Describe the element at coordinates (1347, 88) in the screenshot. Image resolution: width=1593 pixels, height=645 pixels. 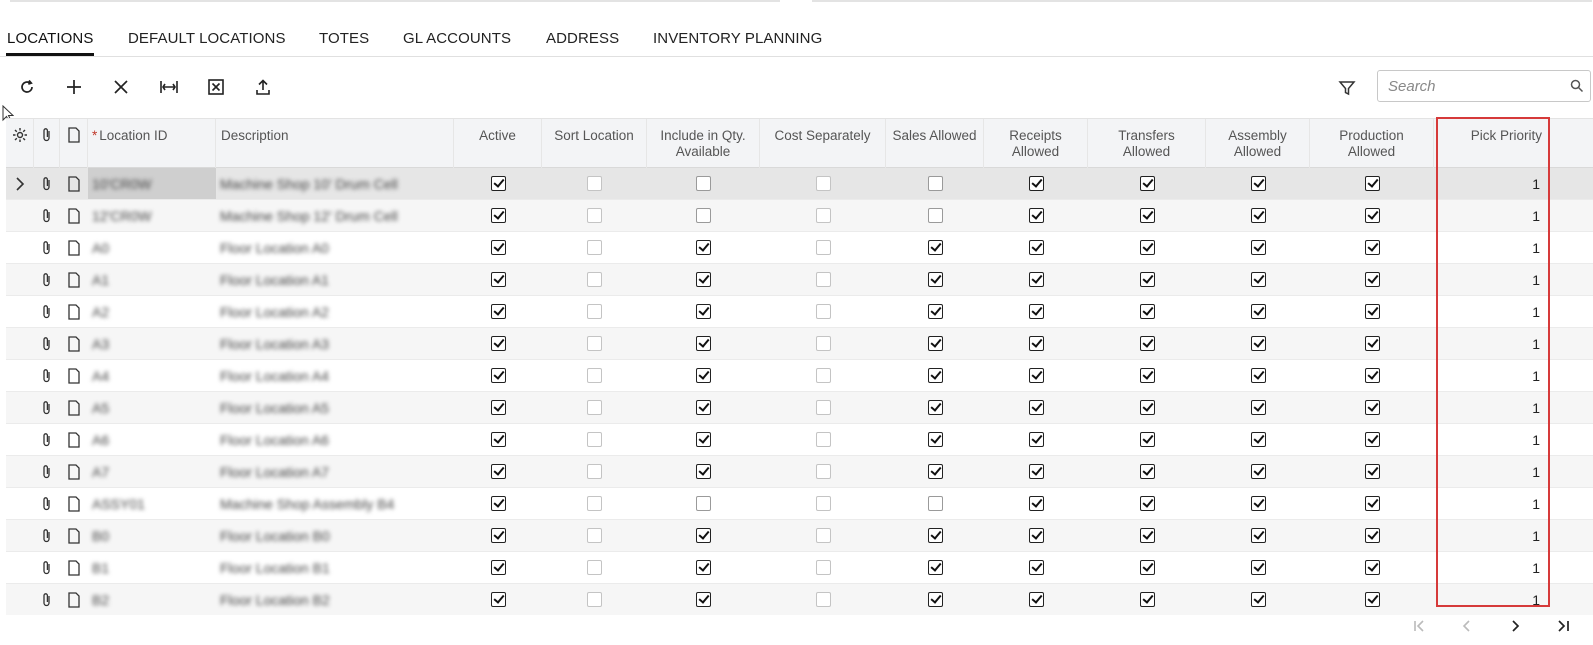
I see `filter-icon` at that location.